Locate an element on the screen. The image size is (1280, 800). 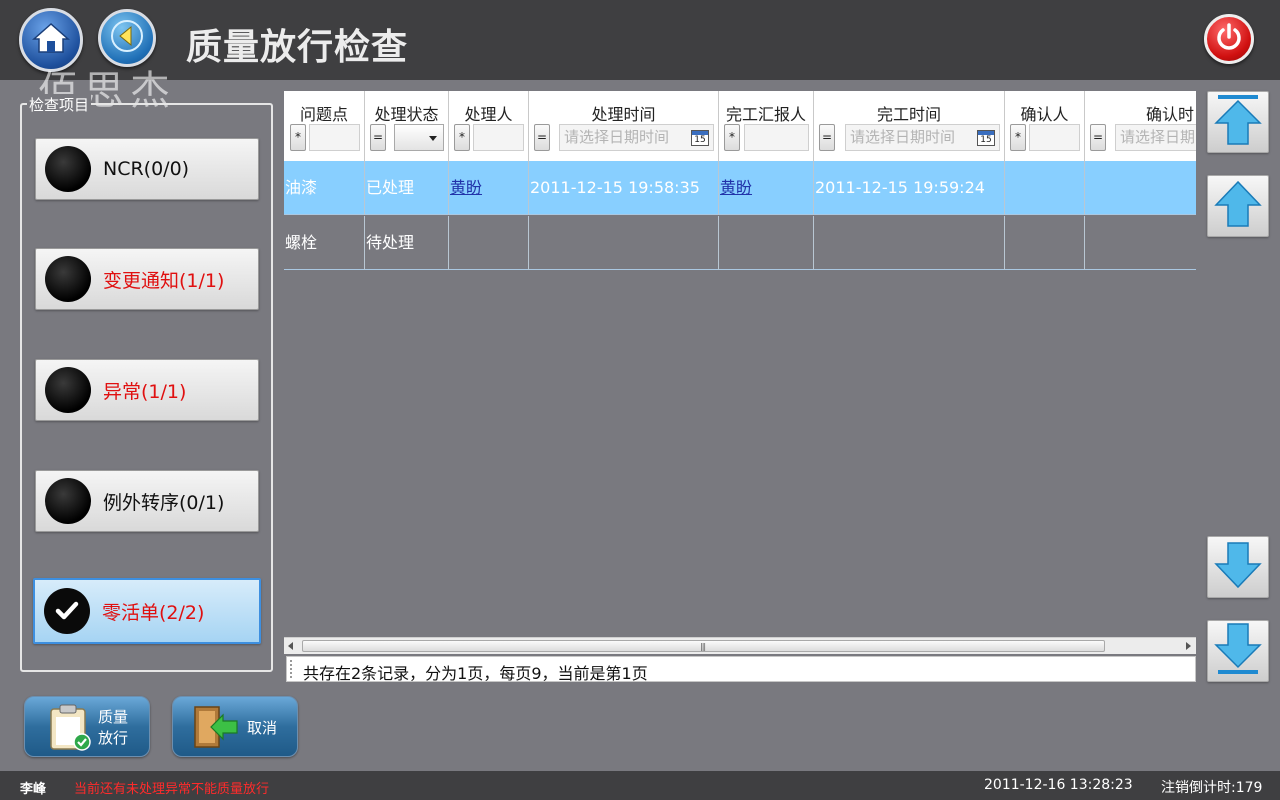
column-title: 完工汇报人 is located at coordinates (765, 114).